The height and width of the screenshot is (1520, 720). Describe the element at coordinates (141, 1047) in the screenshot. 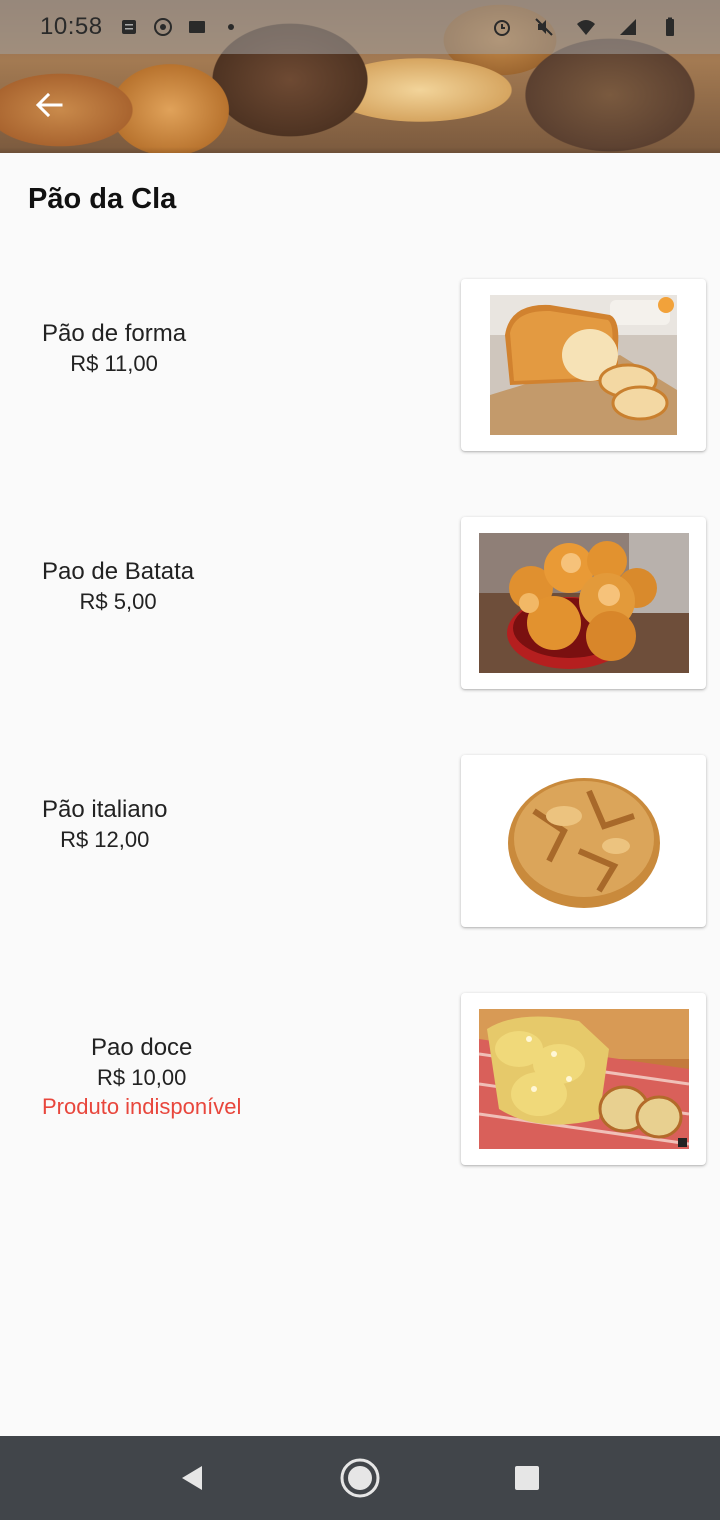

I see `product-name: Pao doce` at that location.